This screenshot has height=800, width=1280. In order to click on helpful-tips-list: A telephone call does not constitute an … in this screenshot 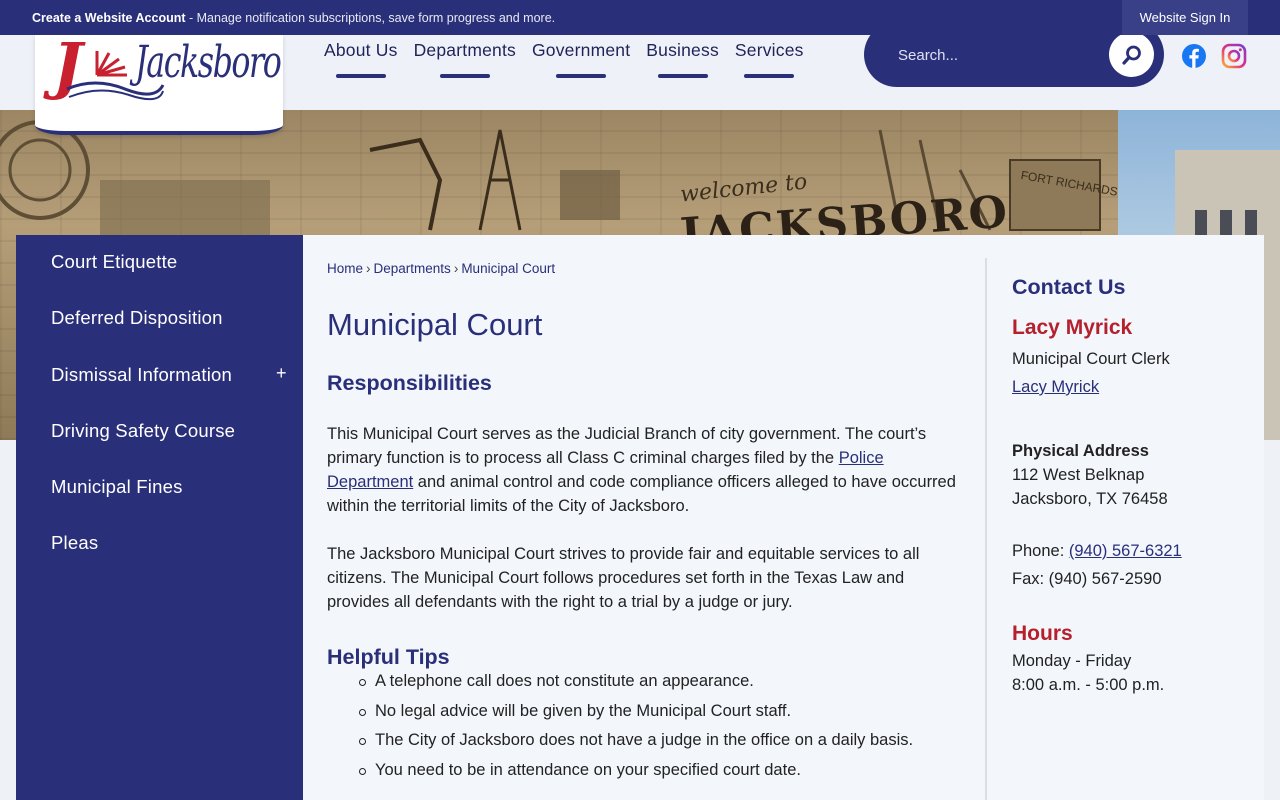, I will do `click(632, 731)`.